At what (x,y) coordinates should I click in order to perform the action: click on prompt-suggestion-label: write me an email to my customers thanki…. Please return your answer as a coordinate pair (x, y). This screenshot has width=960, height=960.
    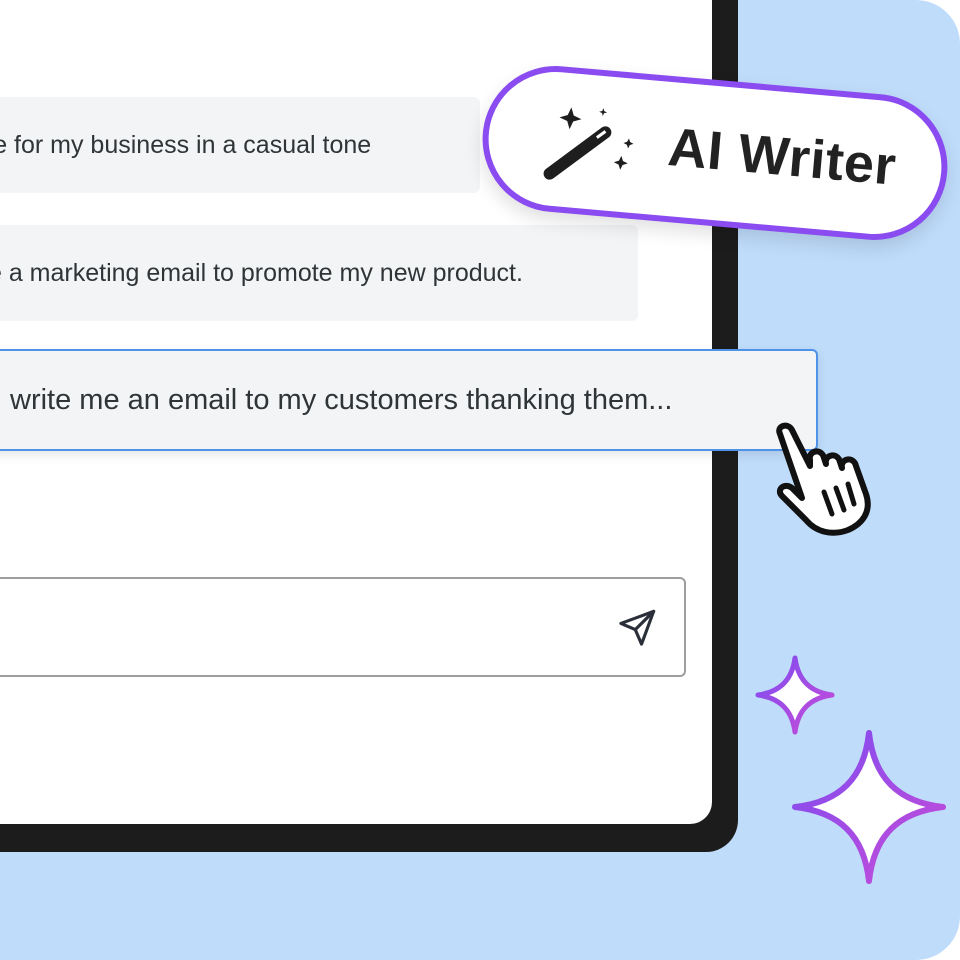
    Looking at the image, I should click on (341, 399).